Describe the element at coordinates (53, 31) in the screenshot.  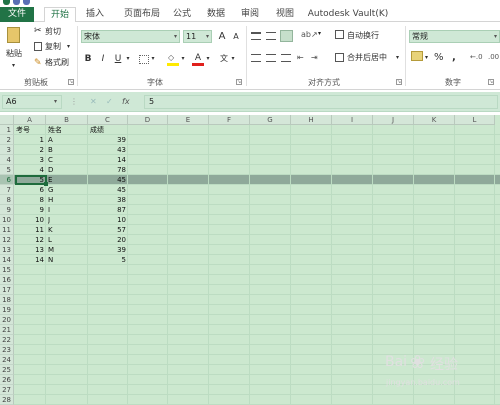
I see `cut-button: 剪切` at that location.